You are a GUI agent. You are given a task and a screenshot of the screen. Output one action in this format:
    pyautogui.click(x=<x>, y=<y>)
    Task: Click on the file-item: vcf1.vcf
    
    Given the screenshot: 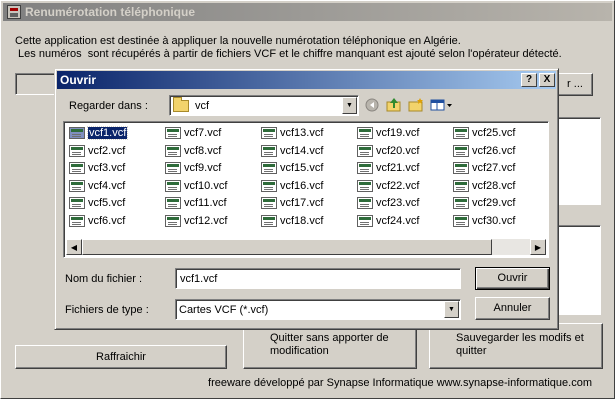 What is the action you would take?
    pyautogui.click(x=99, y=133)
    